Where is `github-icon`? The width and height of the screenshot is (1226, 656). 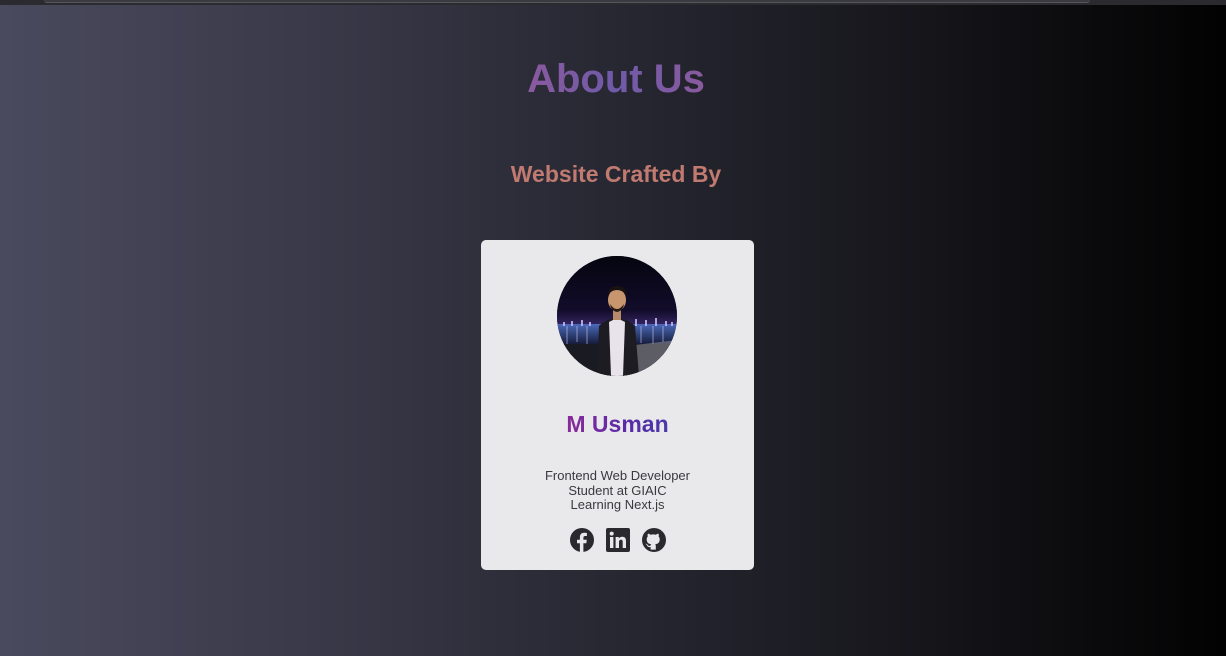
github-icon is located at coordinates (653, 540).